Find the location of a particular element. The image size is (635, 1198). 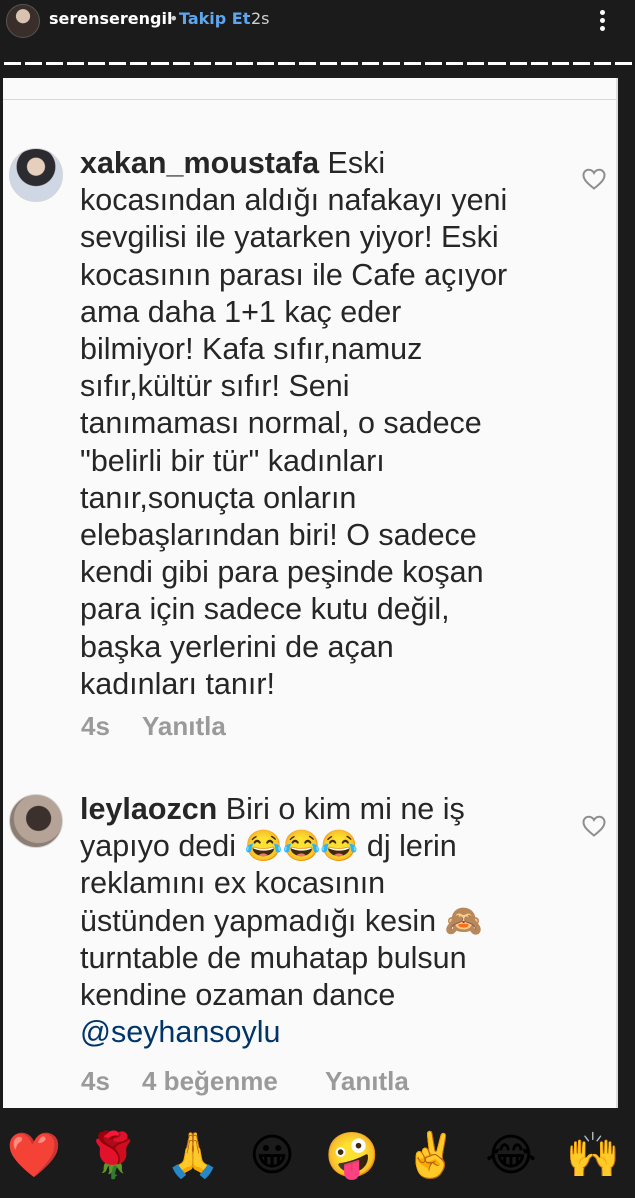

story-avatar is located at coordinates (23, 21).